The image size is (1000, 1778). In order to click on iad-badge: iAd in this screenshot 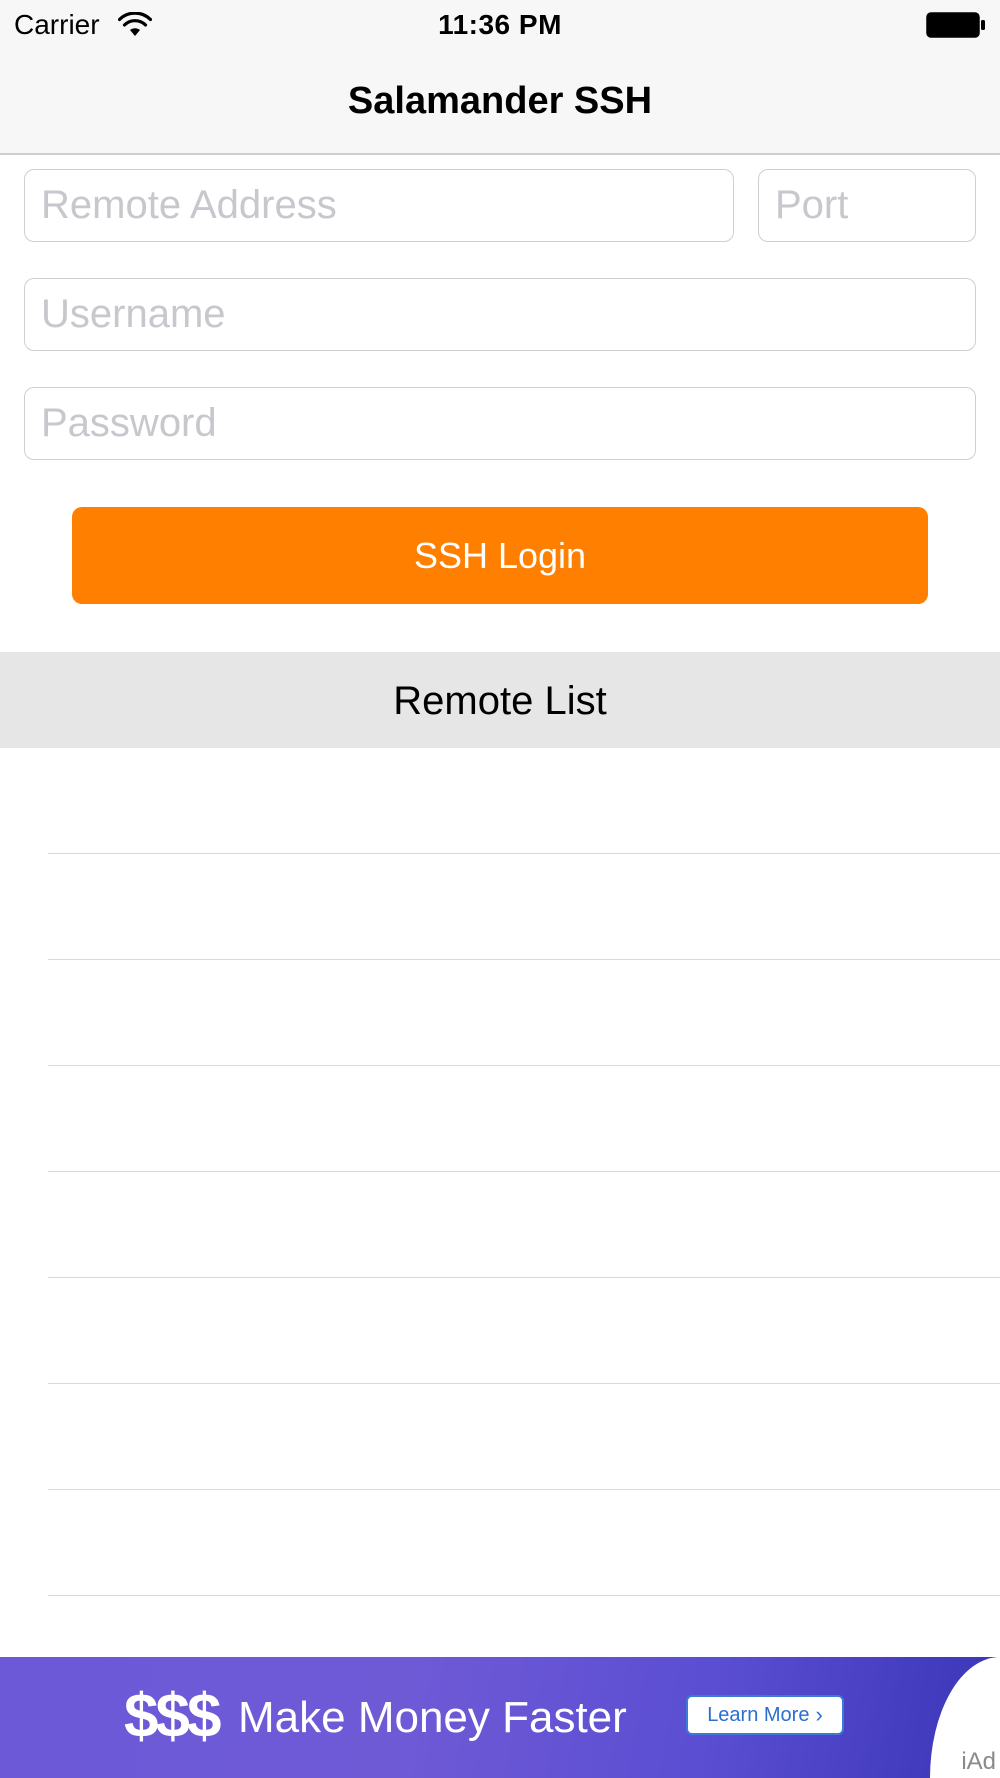, I will do `click(978, 1761)`.